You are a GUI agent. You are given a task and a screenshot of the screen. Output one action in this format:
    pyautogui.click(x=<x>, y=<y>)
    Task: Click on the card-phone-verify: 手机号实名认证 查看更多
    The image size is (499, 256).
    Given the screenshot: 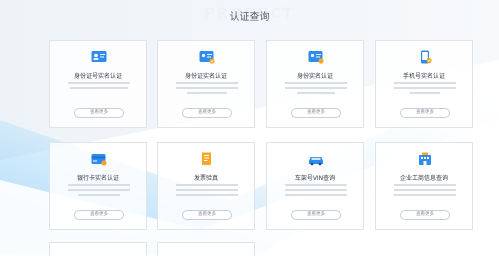 What is the action you would take?
    pyautogui.click(x=424, y=84)
    